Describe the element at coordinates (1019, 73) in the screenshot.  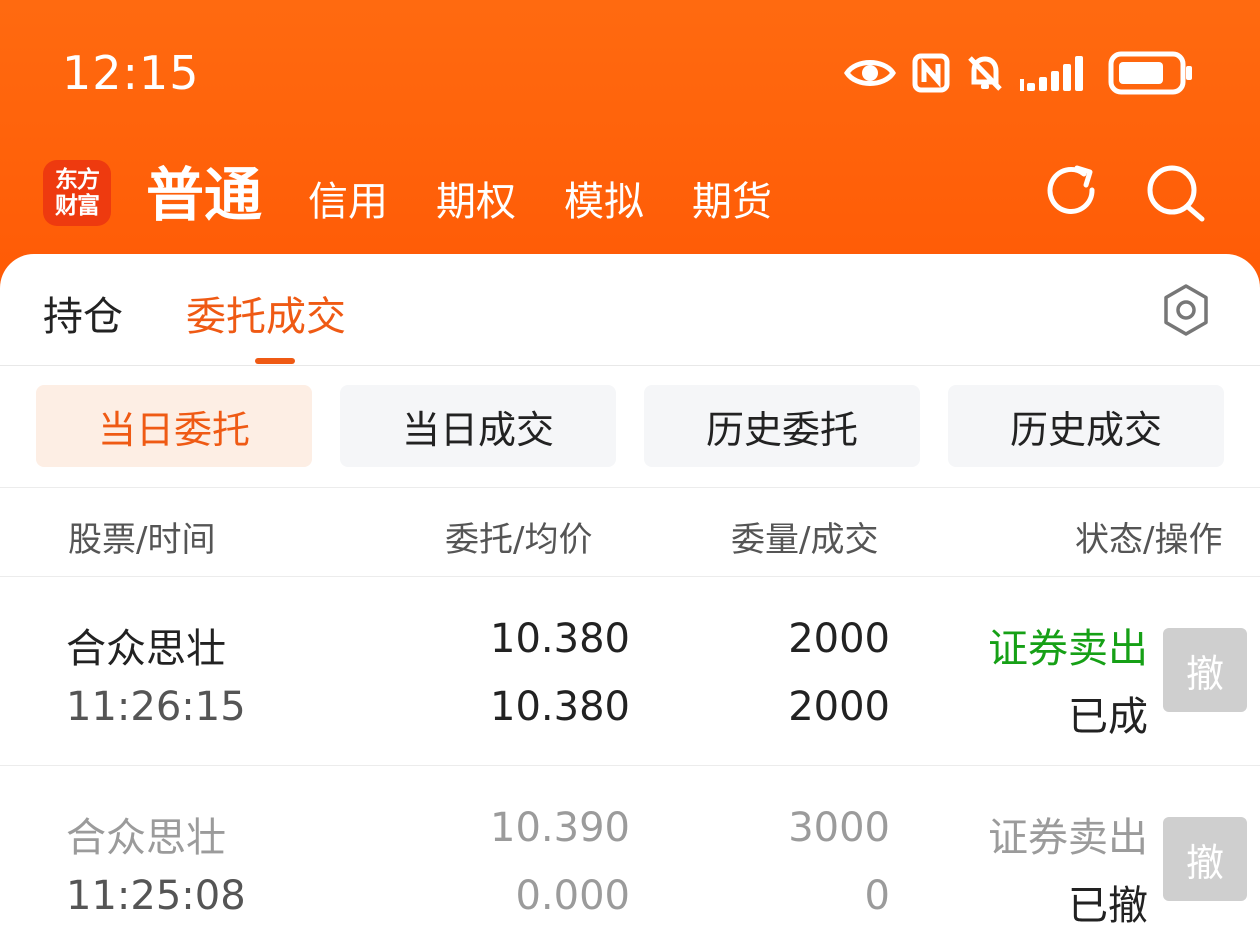
I see `status-icons` at that location.